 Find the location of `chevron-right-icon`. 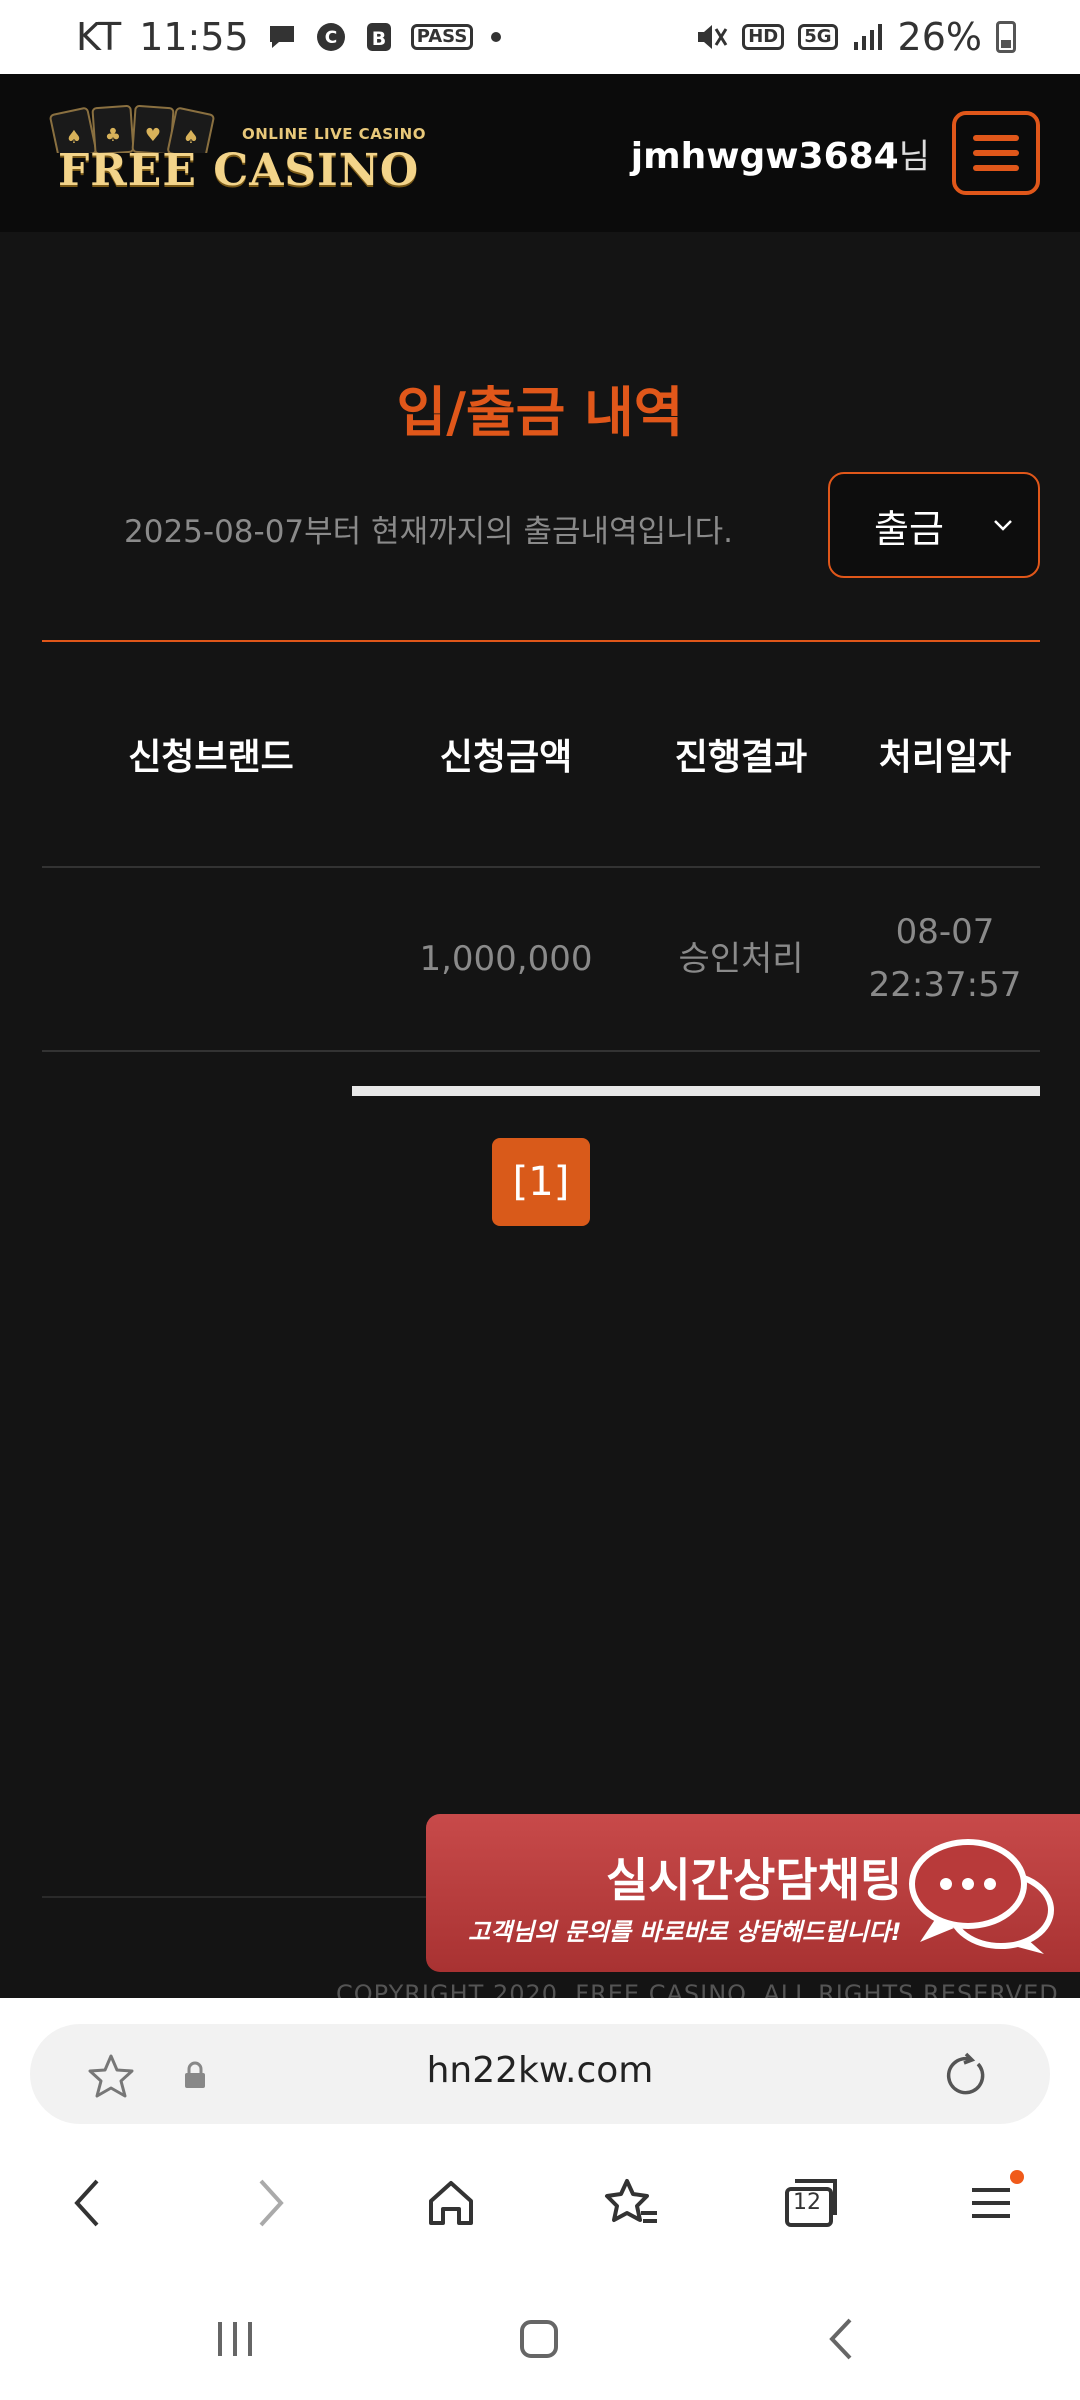

chevron-right-icon is located at coordinates (271, 2203).